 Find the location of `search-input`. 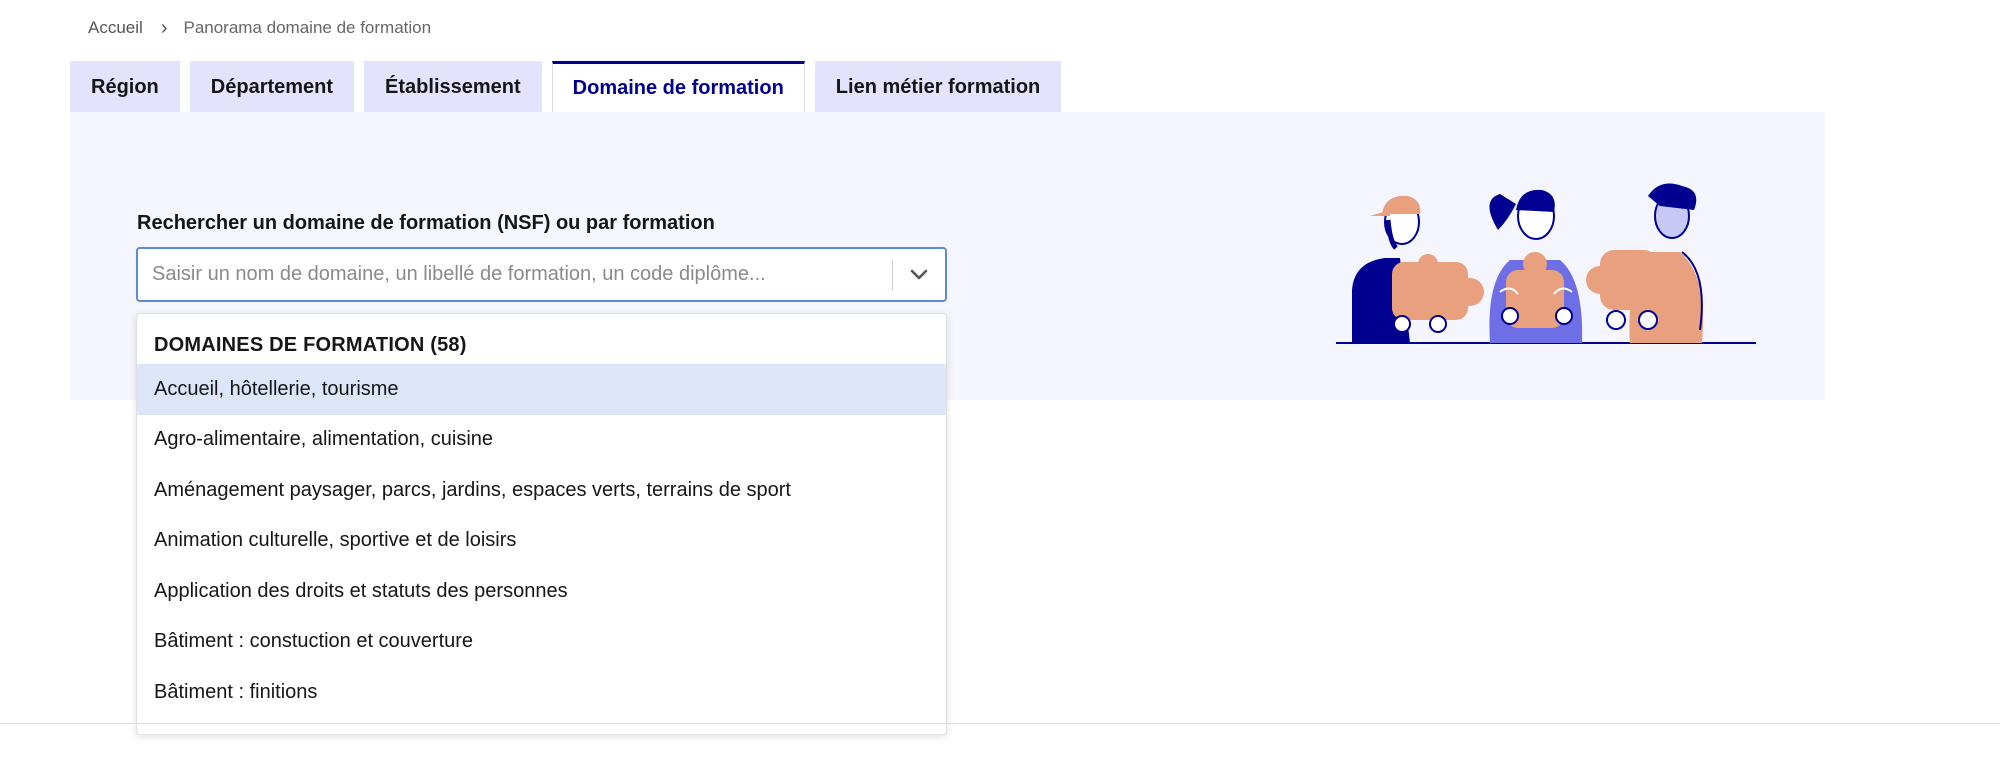

search-input is located at coordinates (515, 274).